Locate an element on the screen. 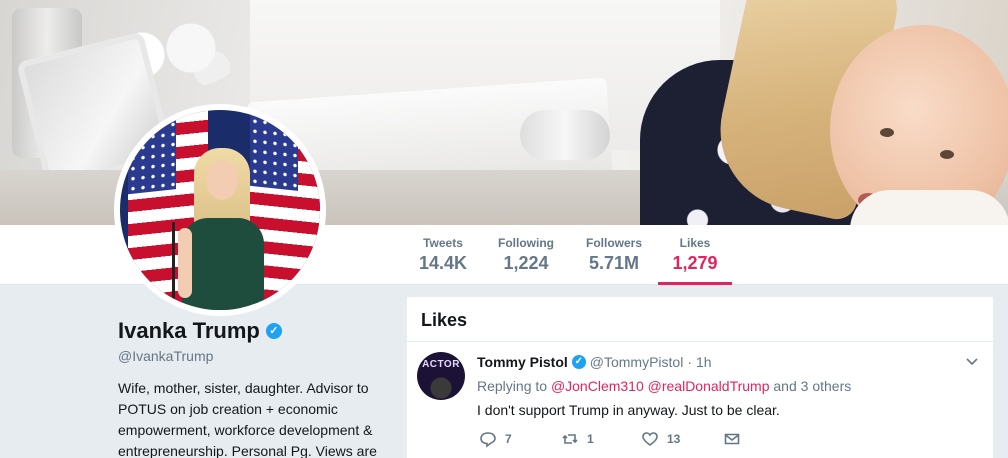 The height and width of the screenshot is (458, 1008). mention-link: @realDonaldTrump is located at coordinates (709, 386).